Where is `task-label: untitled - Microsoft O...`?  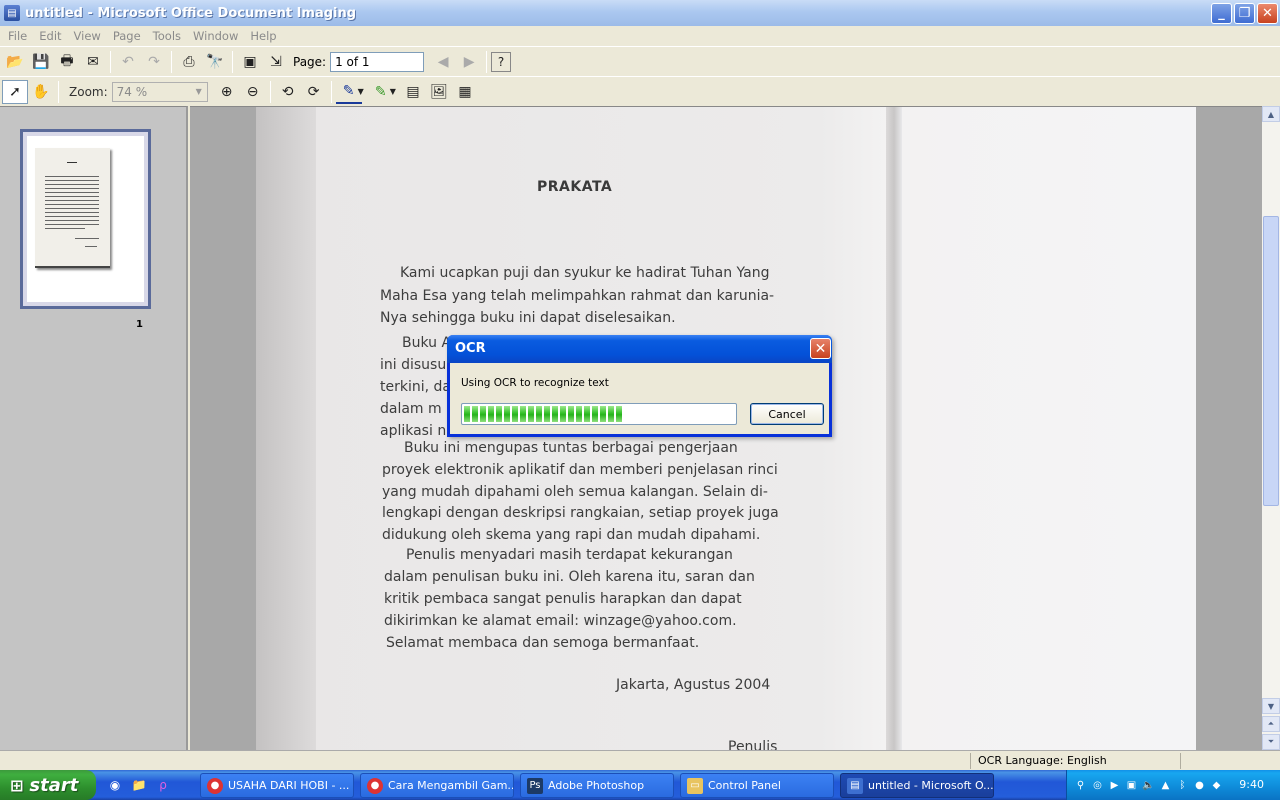
task-label: untitled - Microsoft O... is located at coordinates (931, 785).